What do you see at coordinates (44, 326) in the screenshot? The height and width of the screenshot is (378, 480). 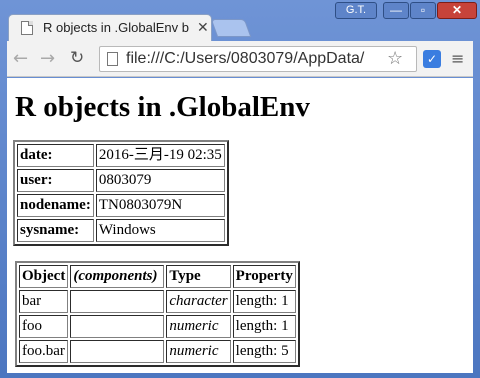 I see `object-name: foo` at bounding box center [44, 326].